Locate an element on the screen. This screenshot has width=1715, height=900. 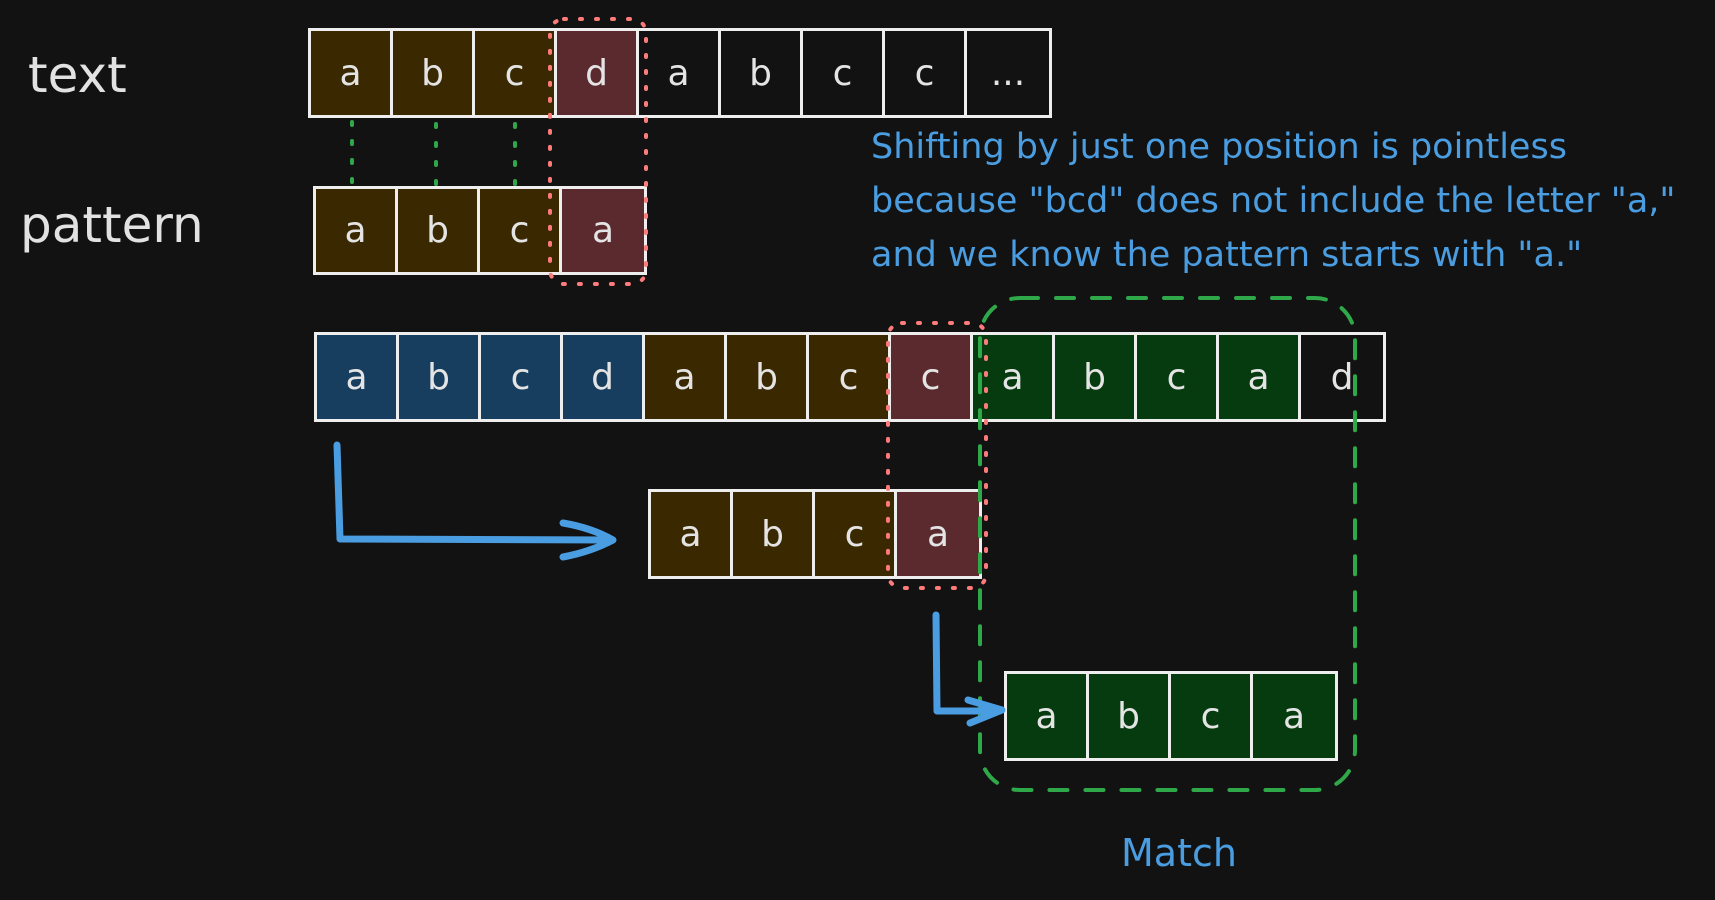
pattern-row-step1: abca is located at coordinates (480, 230).